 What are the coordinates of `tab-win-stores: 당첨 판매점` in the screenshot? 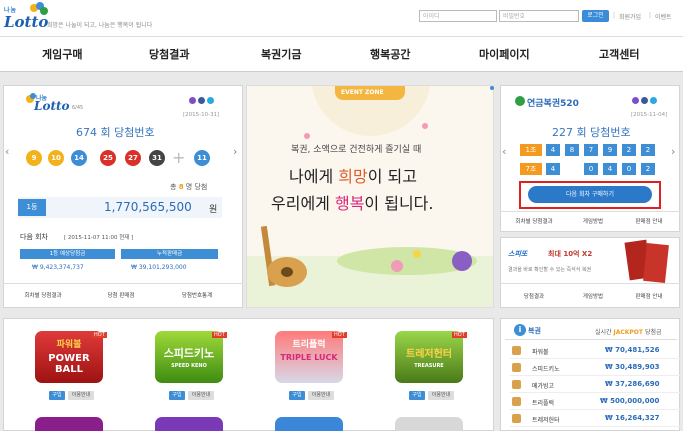 It's located at (121, 295).